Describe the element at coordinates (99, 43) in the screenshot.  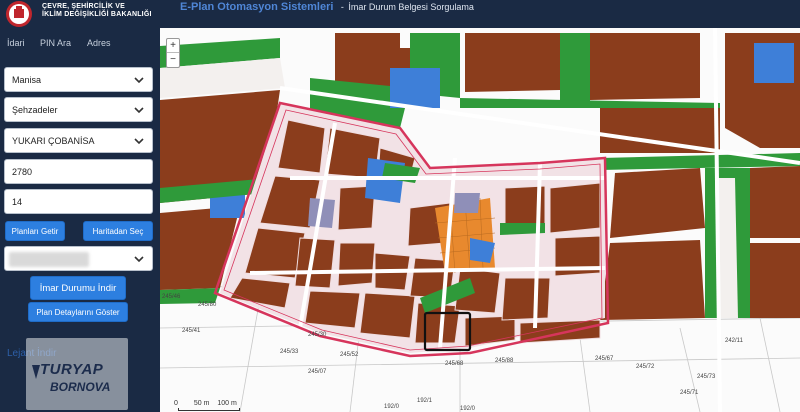
I see `tab-adres: Adres` at that location.